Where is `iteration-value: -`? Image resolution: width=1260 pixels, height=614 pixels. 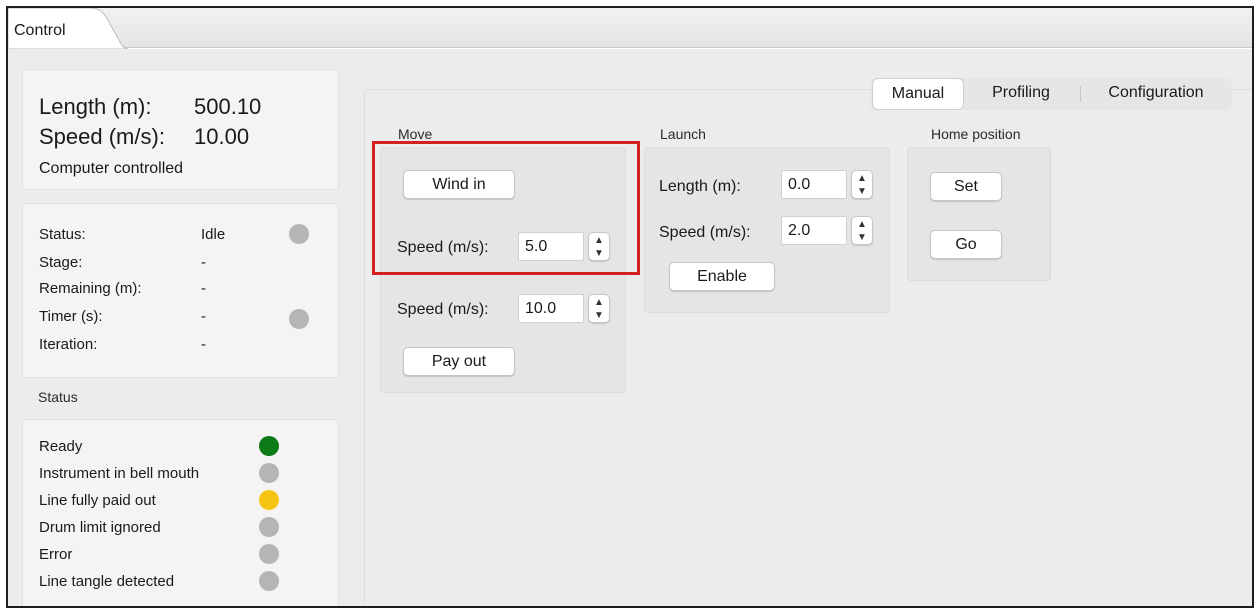
iteration-value: - is located at coordinates (203, 344).